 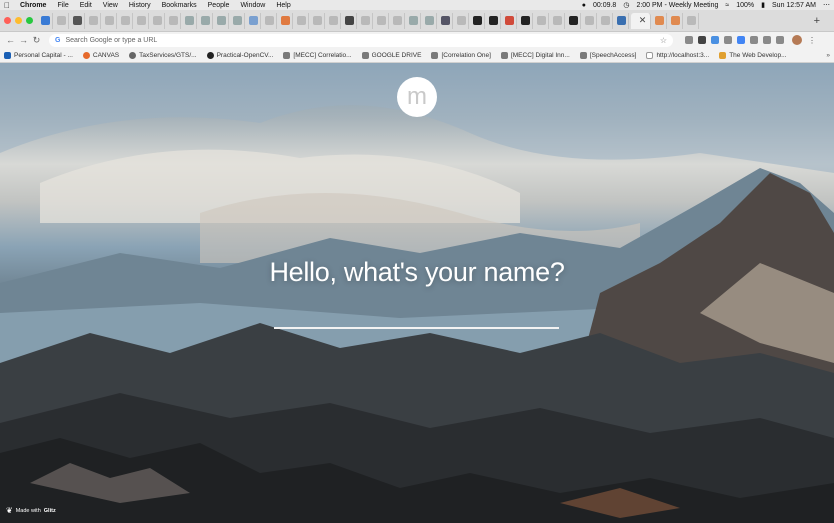 What do you see at coordinates (33, 5) in the screenshot?
I see `menu-app-name: Chrome` at bounding box center [33, 5].